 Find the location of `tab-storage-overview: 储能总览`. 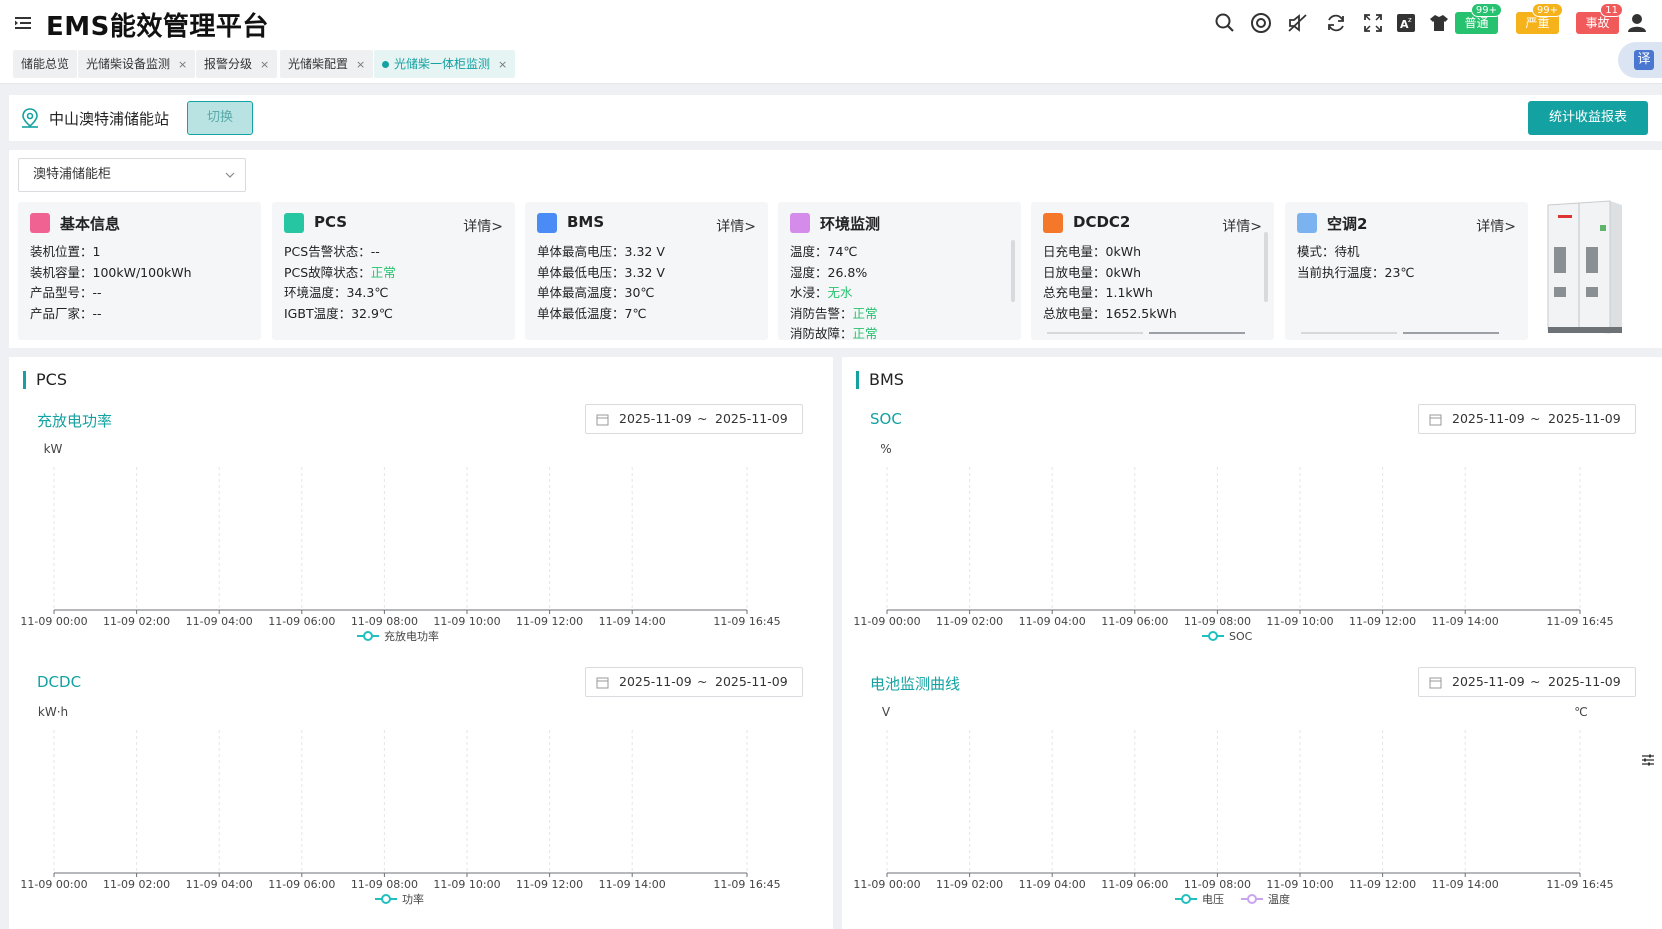

tab-storage-overview: 储能总览 is located at coordinates (45, 64).